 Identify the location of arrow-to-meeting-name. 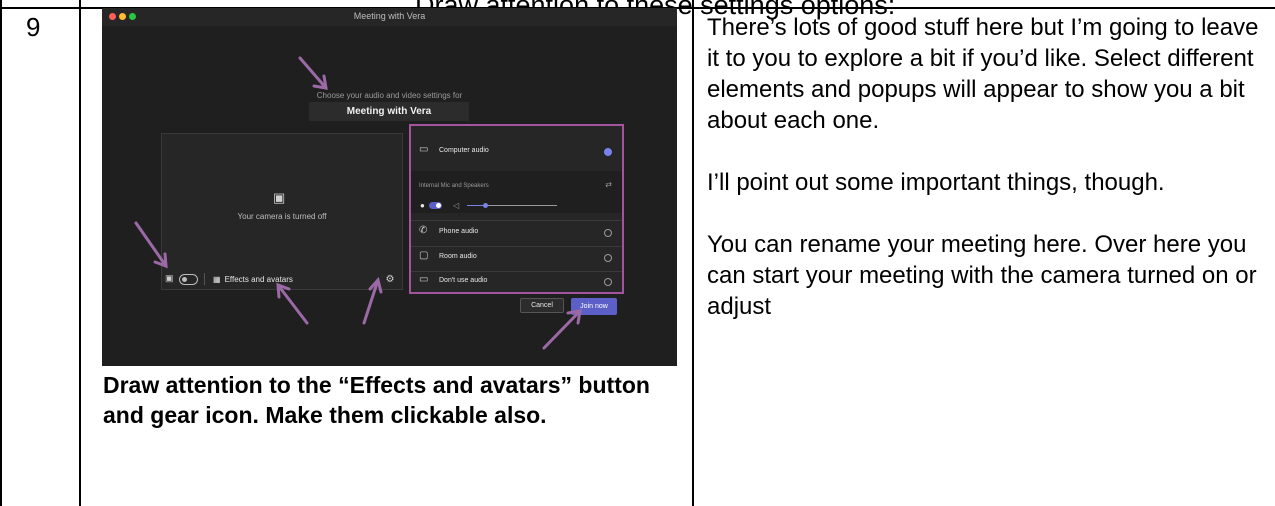
(313, 73).